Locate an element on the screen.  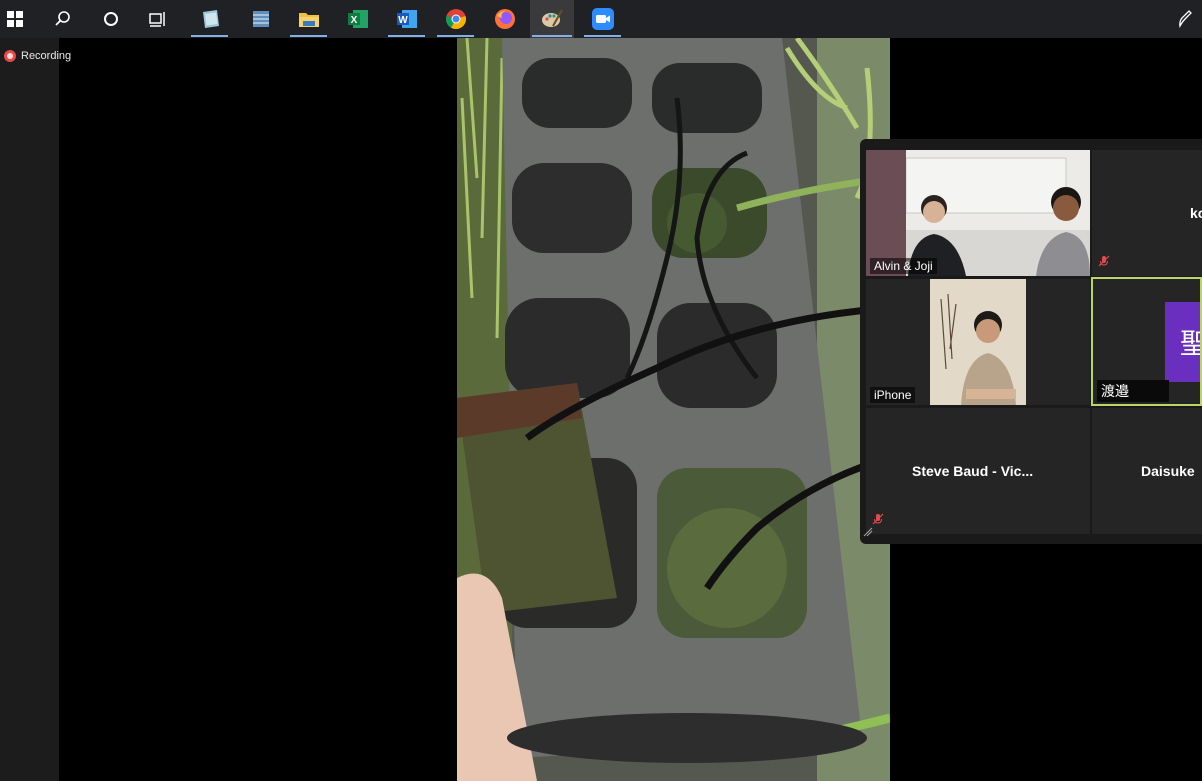
side-panel is located at coordinates (29, 409).